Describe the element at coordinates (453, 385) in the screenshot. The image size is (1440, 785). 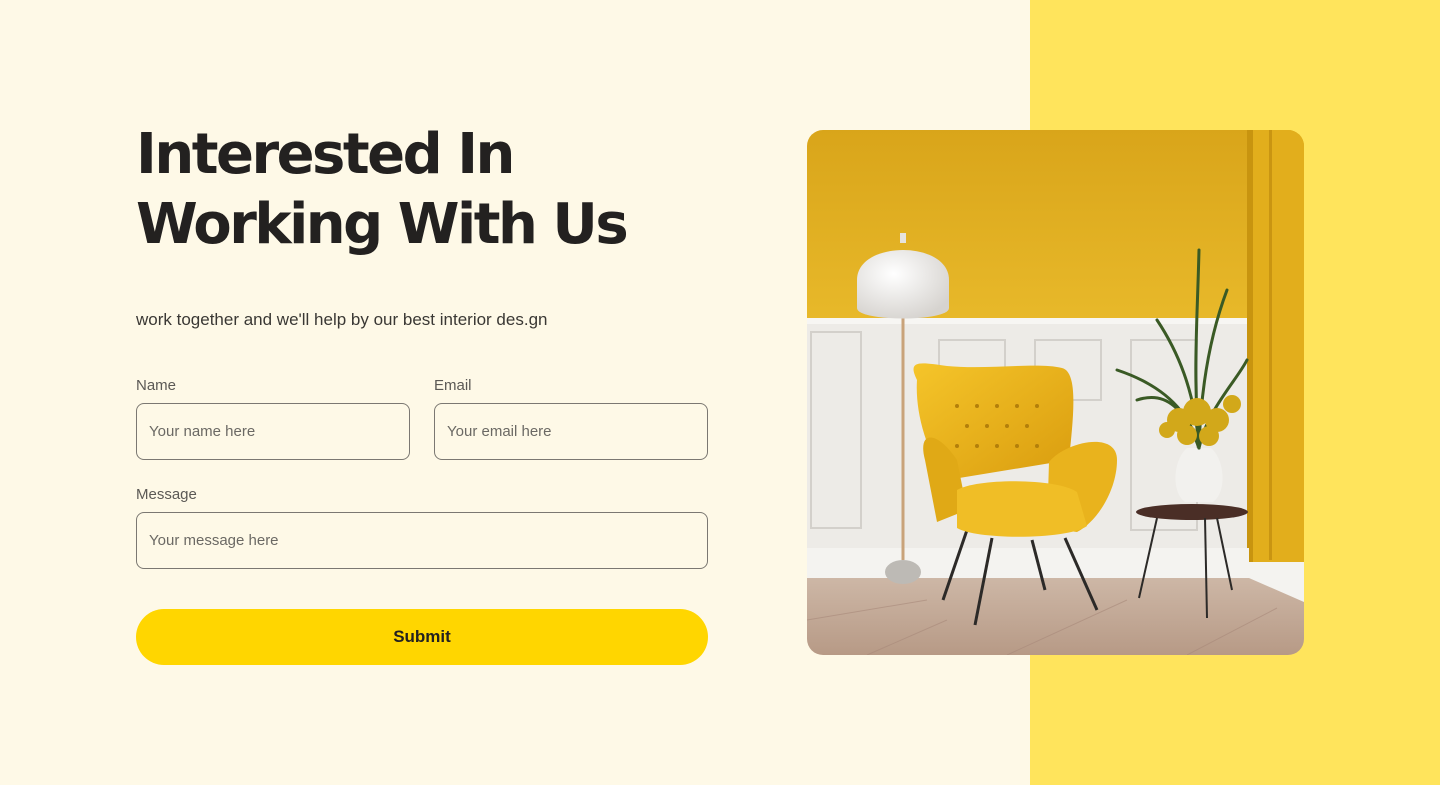
I see `email-label: Email` at that location.